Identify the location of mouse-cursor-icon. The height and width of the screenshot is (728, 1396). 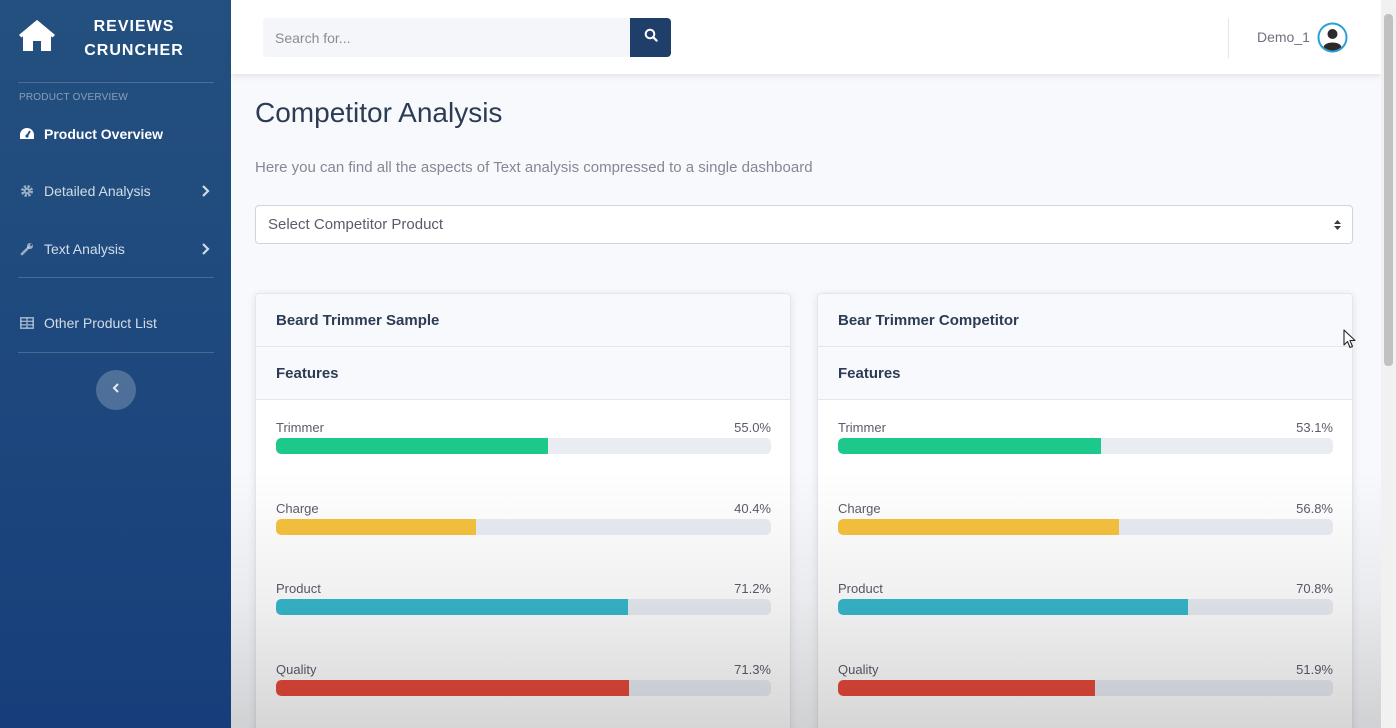
(1350, 339).